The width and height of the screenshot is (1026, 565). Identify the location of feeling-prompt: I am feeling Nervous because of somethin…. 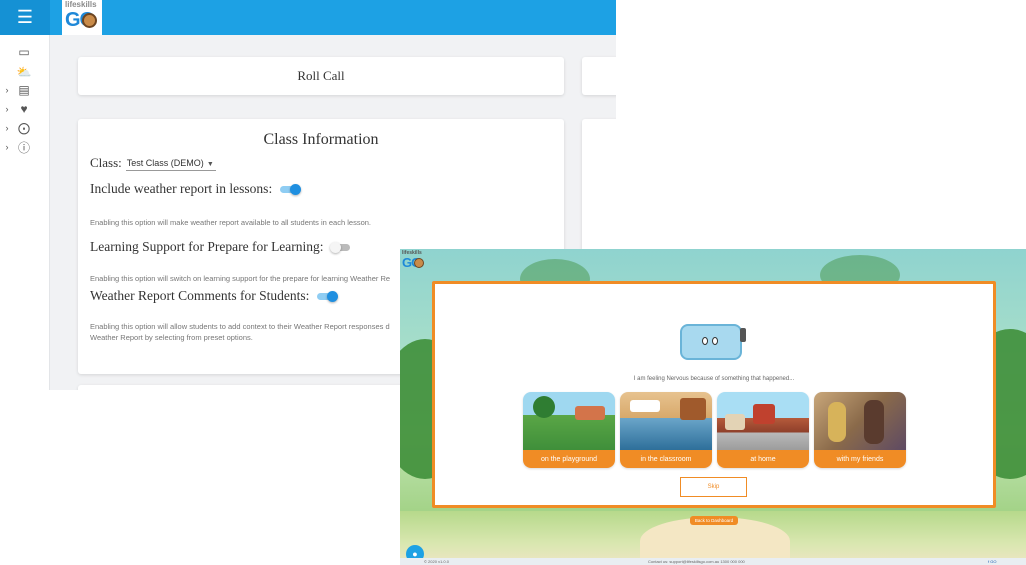
(714, 379).